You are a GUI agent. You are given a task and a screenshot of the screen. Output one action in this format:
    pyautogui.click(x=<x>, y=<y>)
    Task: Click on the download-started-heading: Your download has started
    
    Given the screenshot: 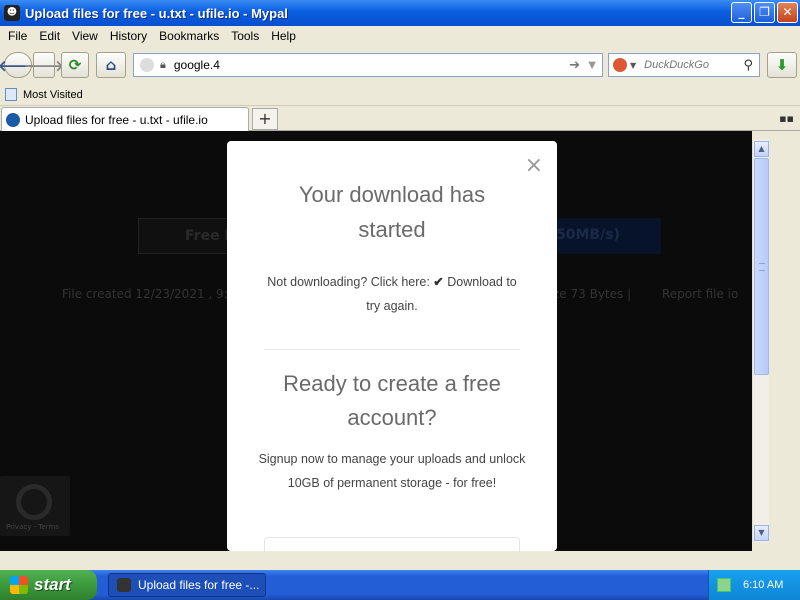 What is the action you would take?
    pyautogui.click(x=392, y=212)
    